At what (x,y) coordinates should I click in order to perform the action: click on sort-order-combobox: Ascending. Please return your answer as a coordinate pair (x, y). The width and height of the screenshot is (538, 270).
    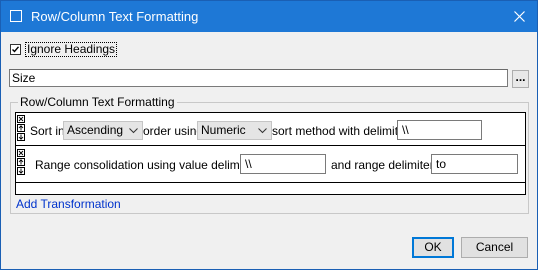
    Looking at the image, I should click on (103, 130).